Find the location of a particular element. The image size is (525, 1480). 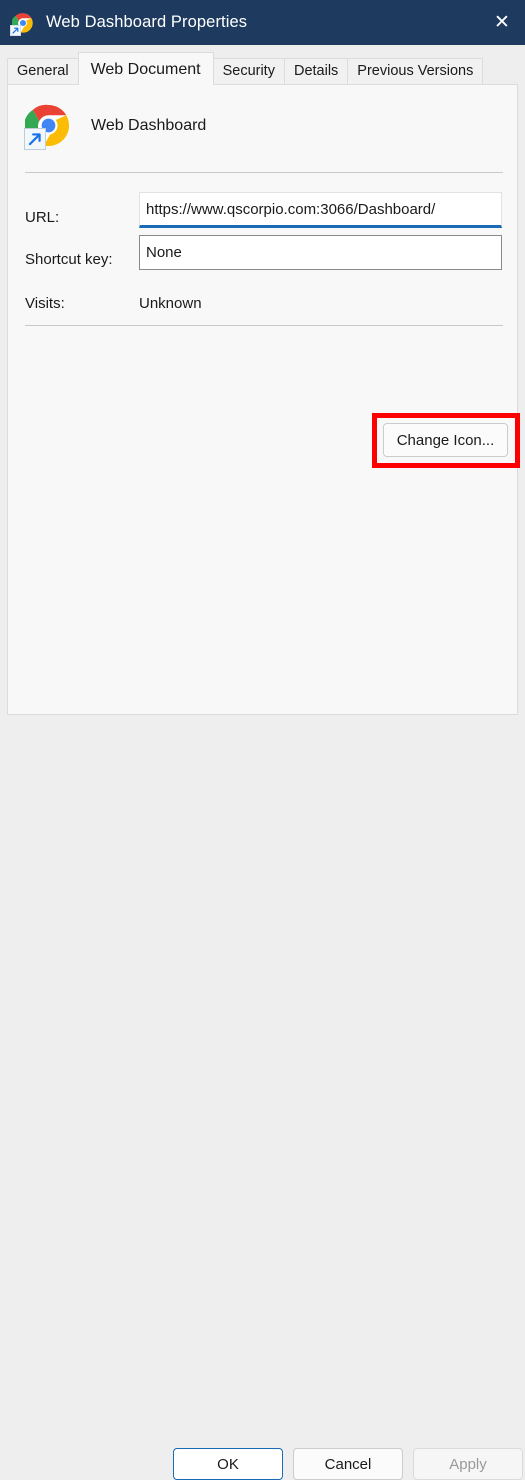

document-header: Web Dashboard is located at coordinates (115, 126).